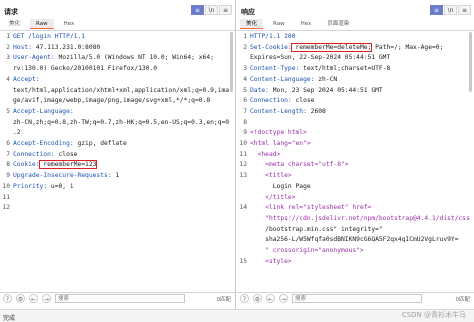  I want to click on header-key: Upgrade-Insecure-Requests:, so click(62, 176).